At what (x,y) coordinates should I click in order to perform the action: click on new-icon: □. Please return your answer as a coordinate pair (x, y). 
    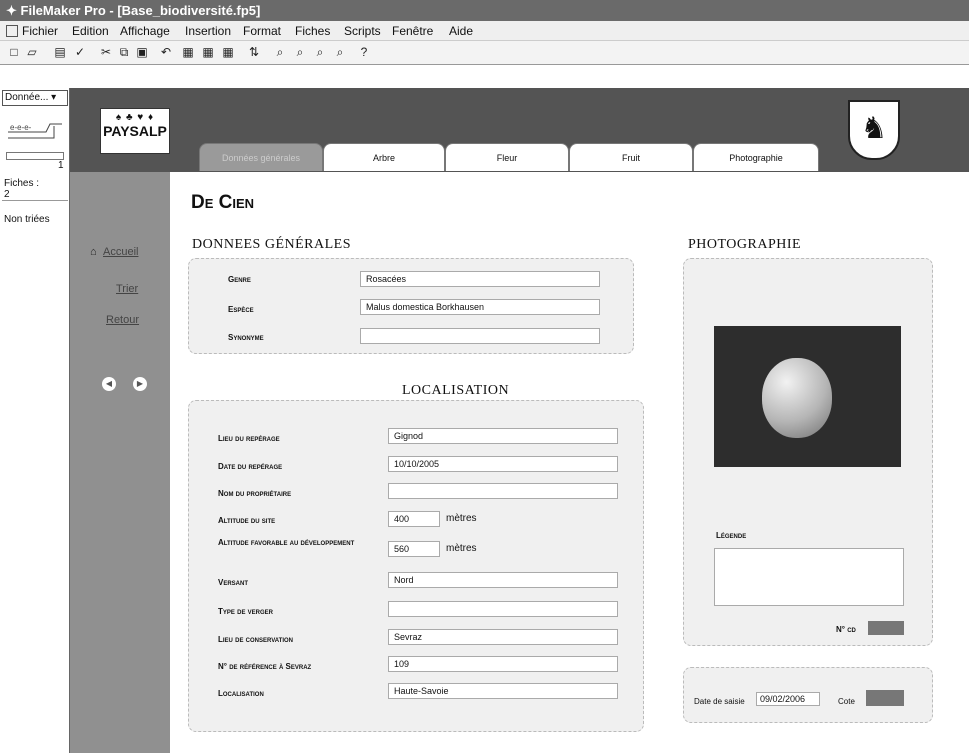
    Looking at the image, I should click on (14, 52).